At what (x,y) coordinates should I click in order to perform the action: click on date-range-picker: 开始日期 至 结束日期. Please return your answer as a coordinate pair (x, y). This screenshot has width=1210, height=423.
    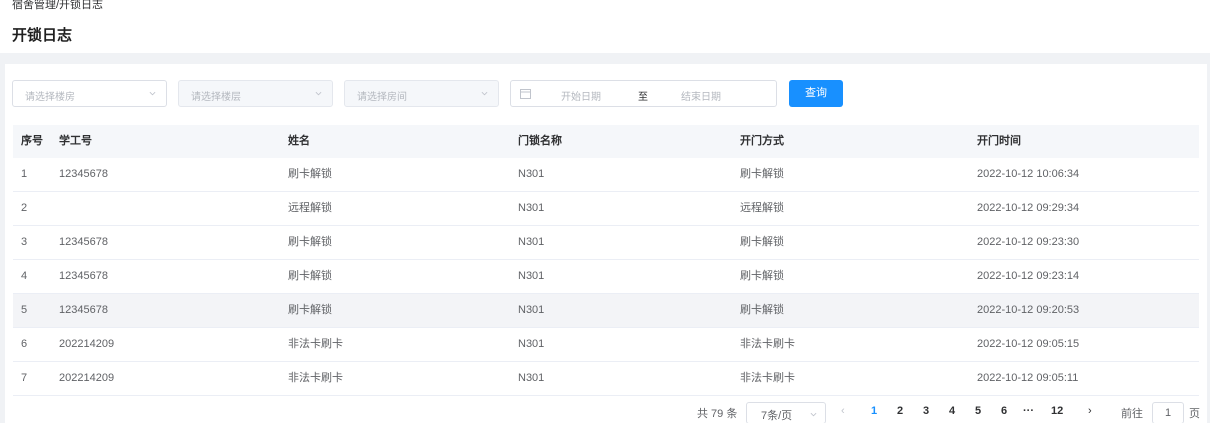
    Looking at the image, I should click on (643, 93).